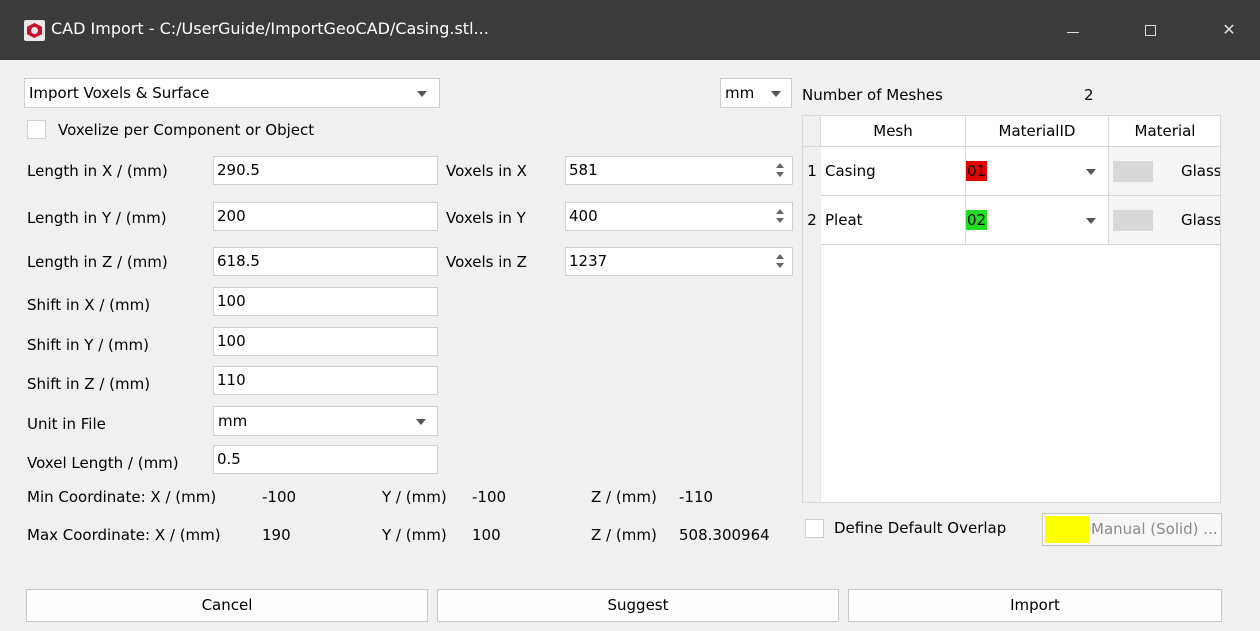  Describe the element at coordinates (893, 171) in the screenshot. I see `mesh-name-cell: Casing` at that location.